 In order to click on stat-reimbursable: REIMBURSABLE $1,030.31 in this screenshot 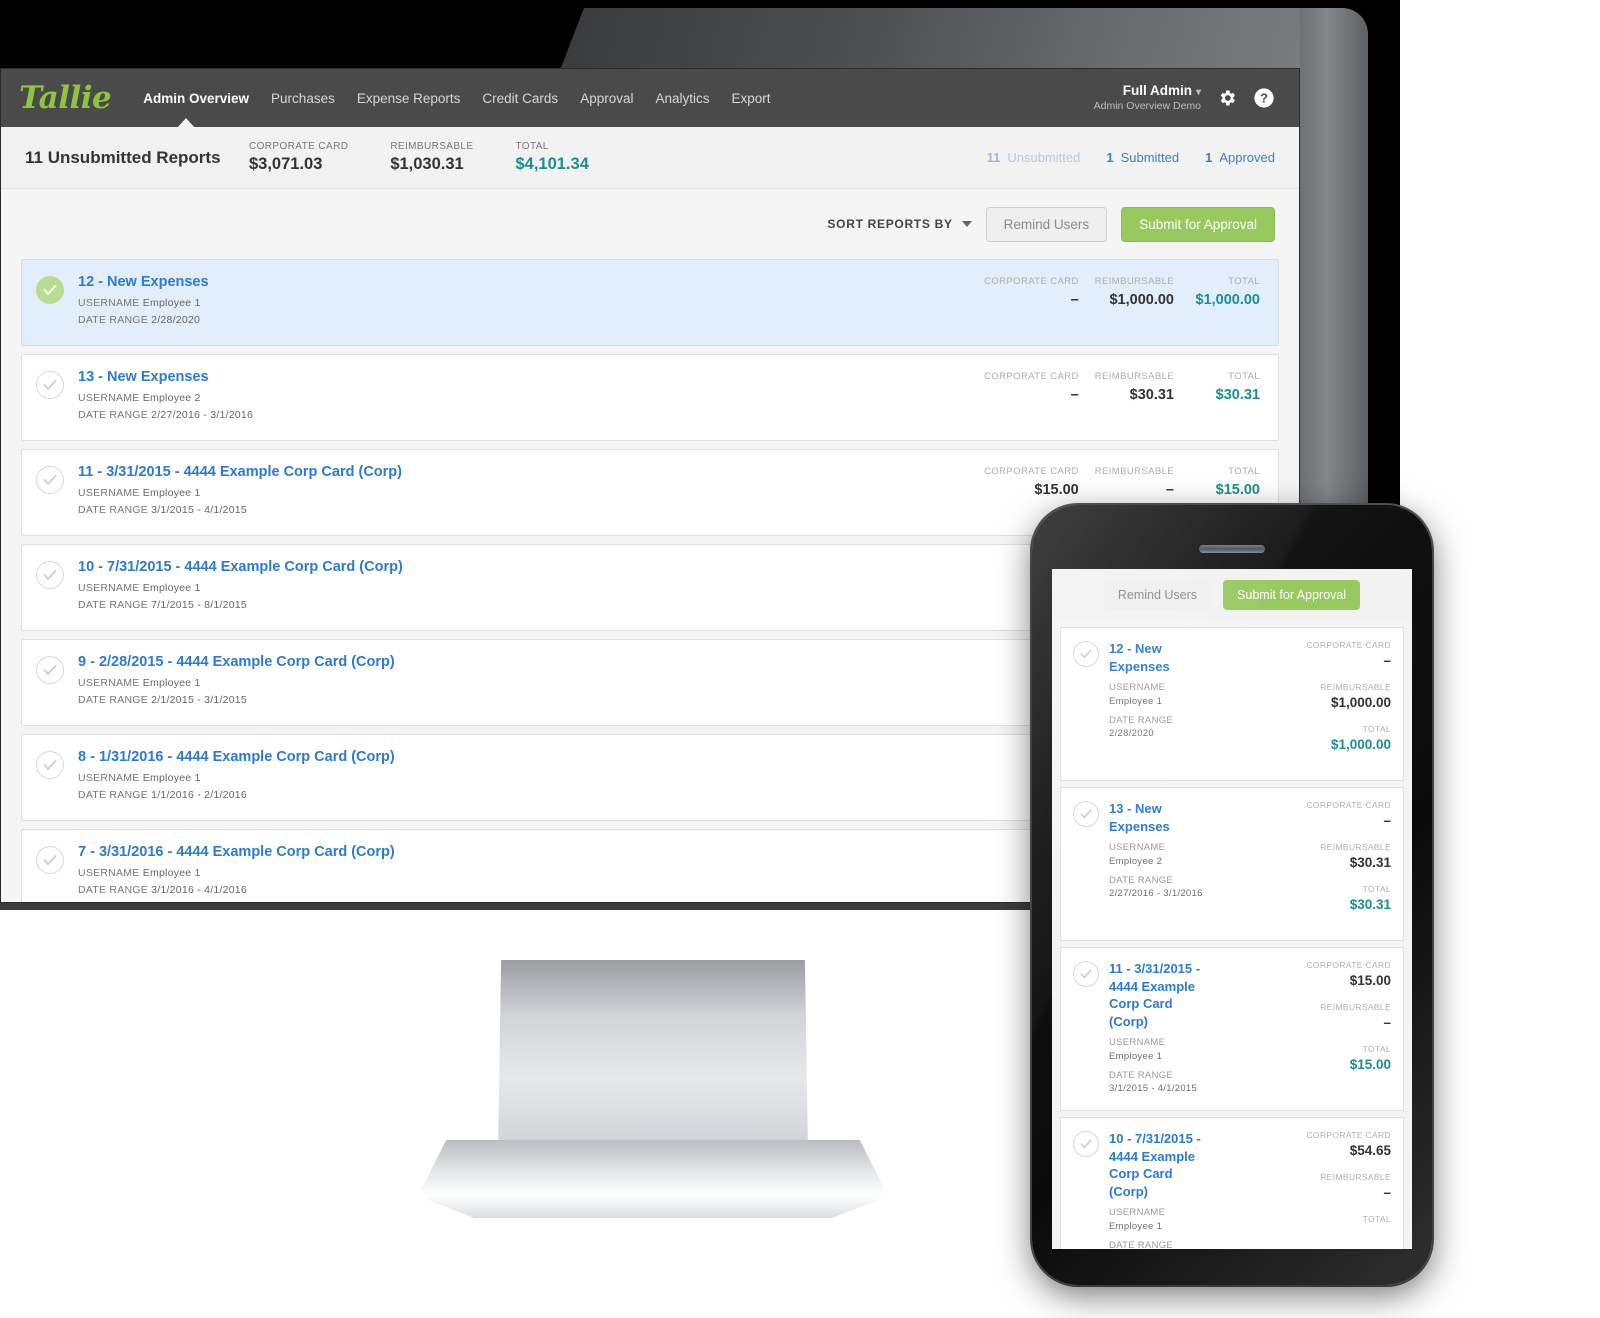, I will do `click(431, 157)`.